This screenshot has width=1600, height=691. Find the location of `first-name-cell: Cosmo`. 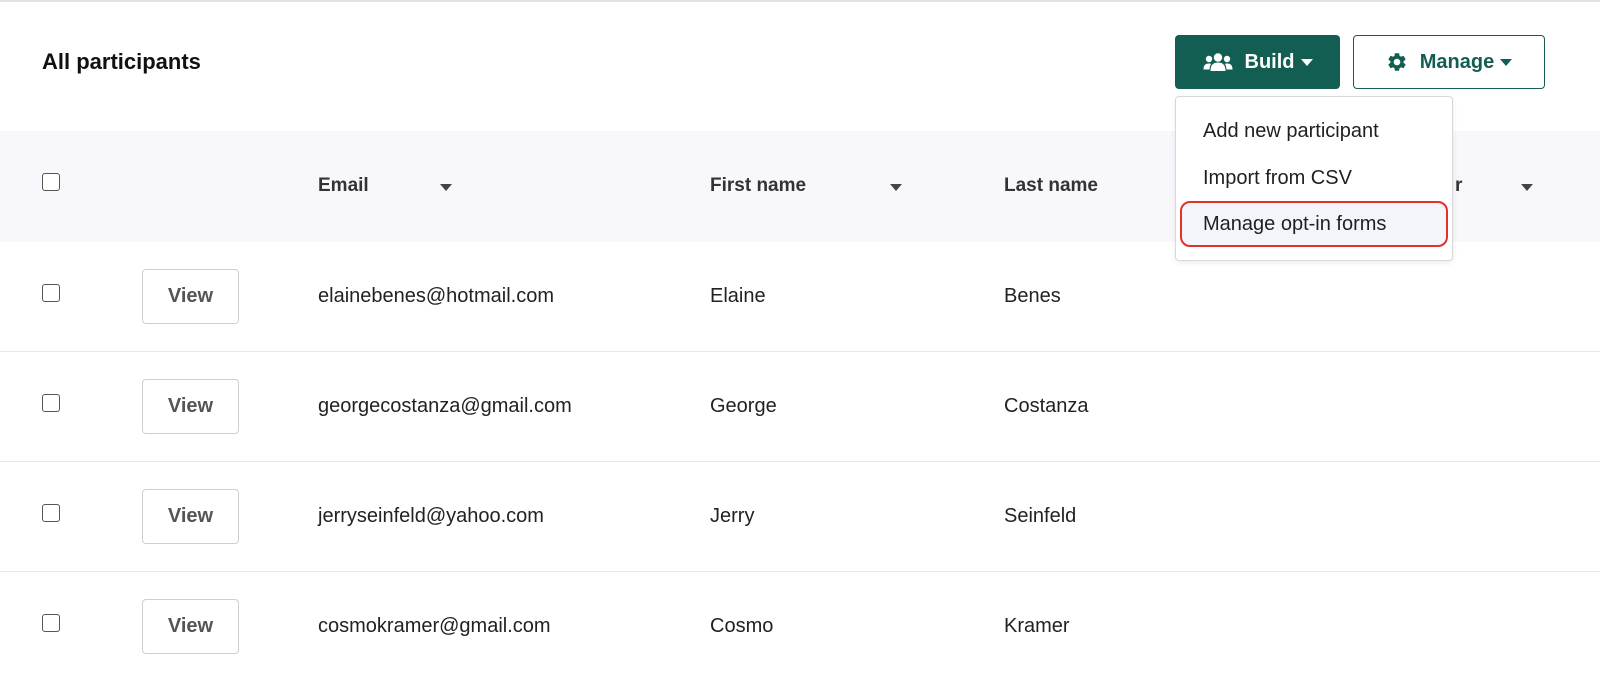

first-name-cell: Cosmo is located at coordinates (742, 626).